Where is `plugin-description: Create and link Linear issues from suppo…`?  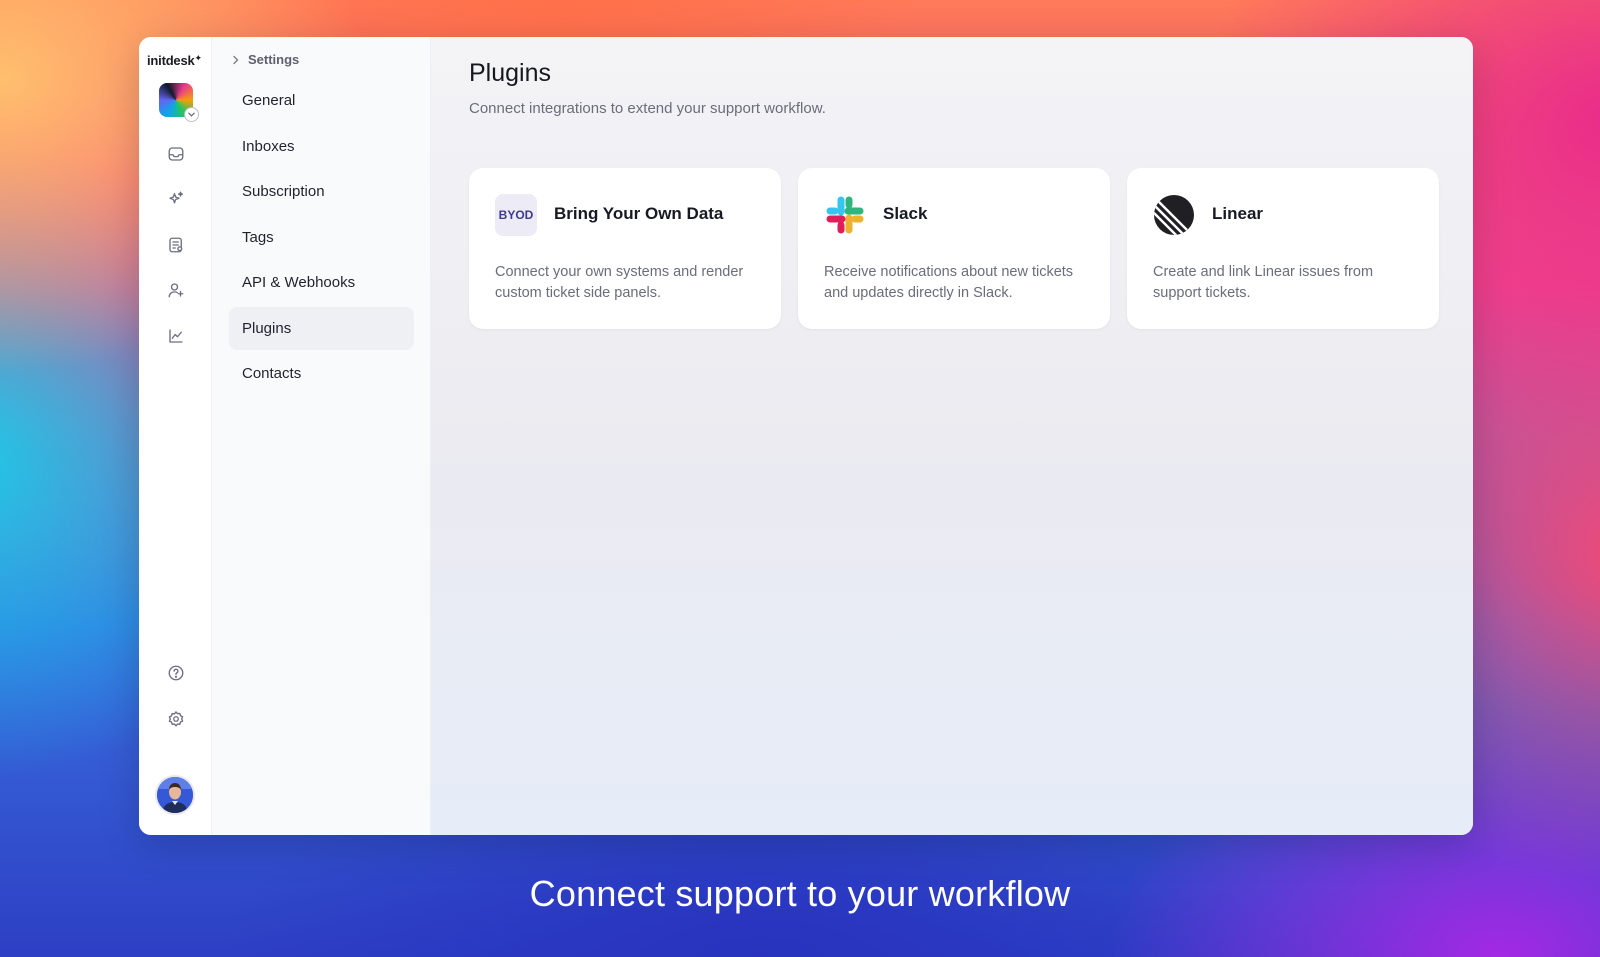 plugin-description: Create and link Linear issues from suppo… is located at coordinates (1263, 282).